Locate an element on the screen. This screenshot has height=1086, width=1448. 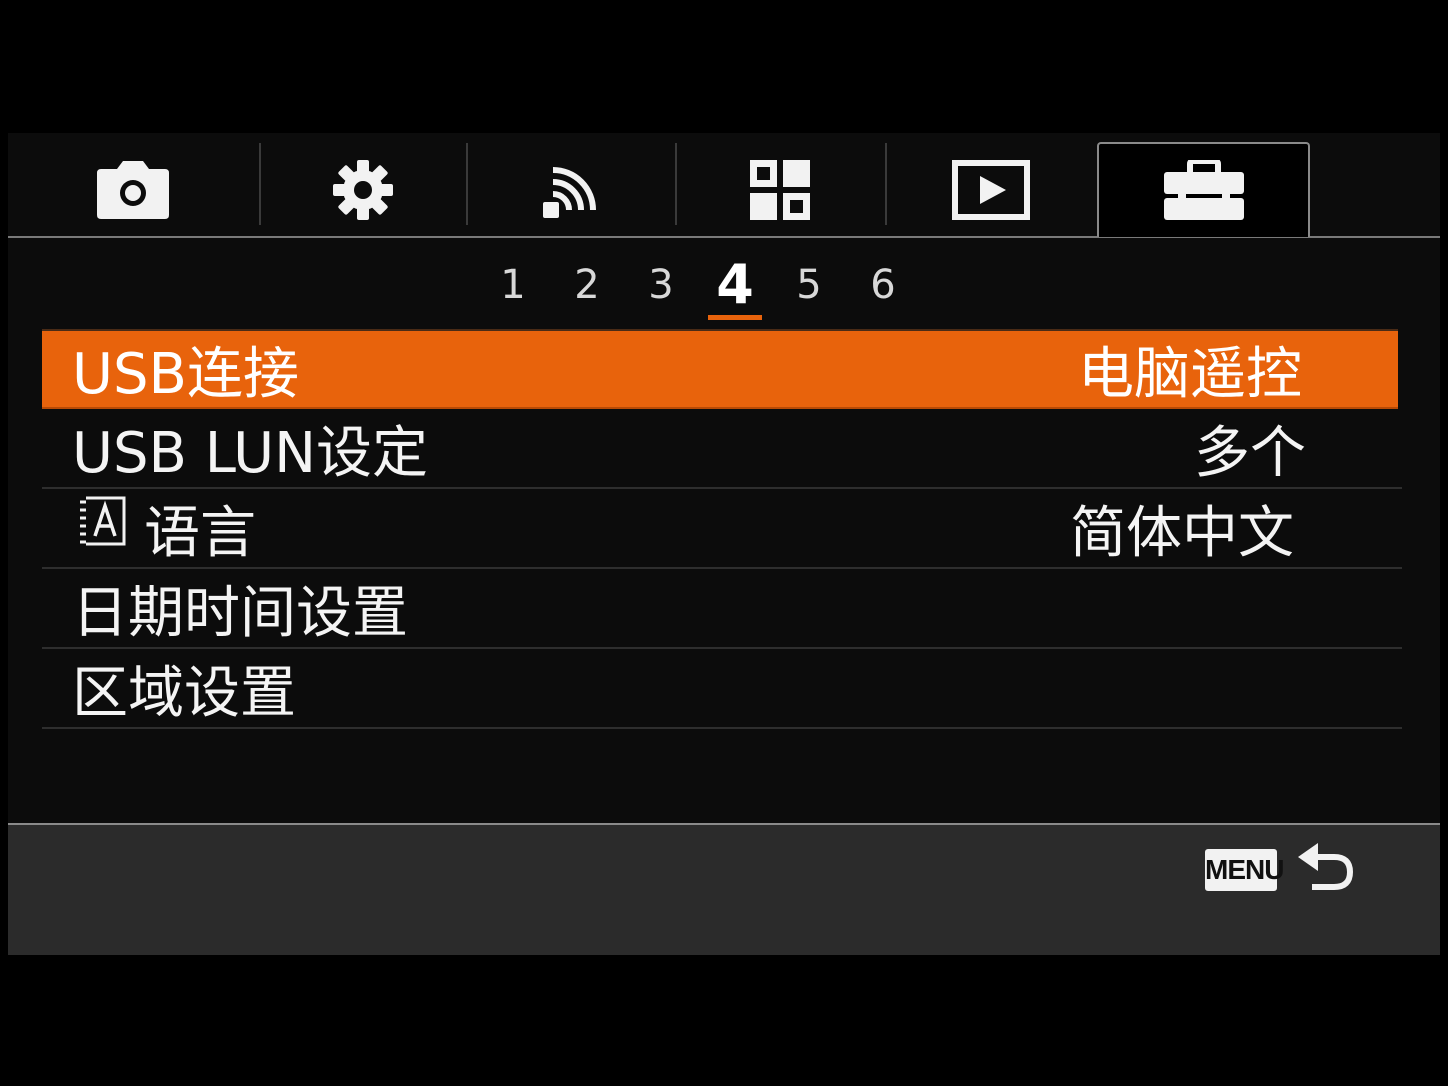
playback-icon is located at coordinates (991, 190).